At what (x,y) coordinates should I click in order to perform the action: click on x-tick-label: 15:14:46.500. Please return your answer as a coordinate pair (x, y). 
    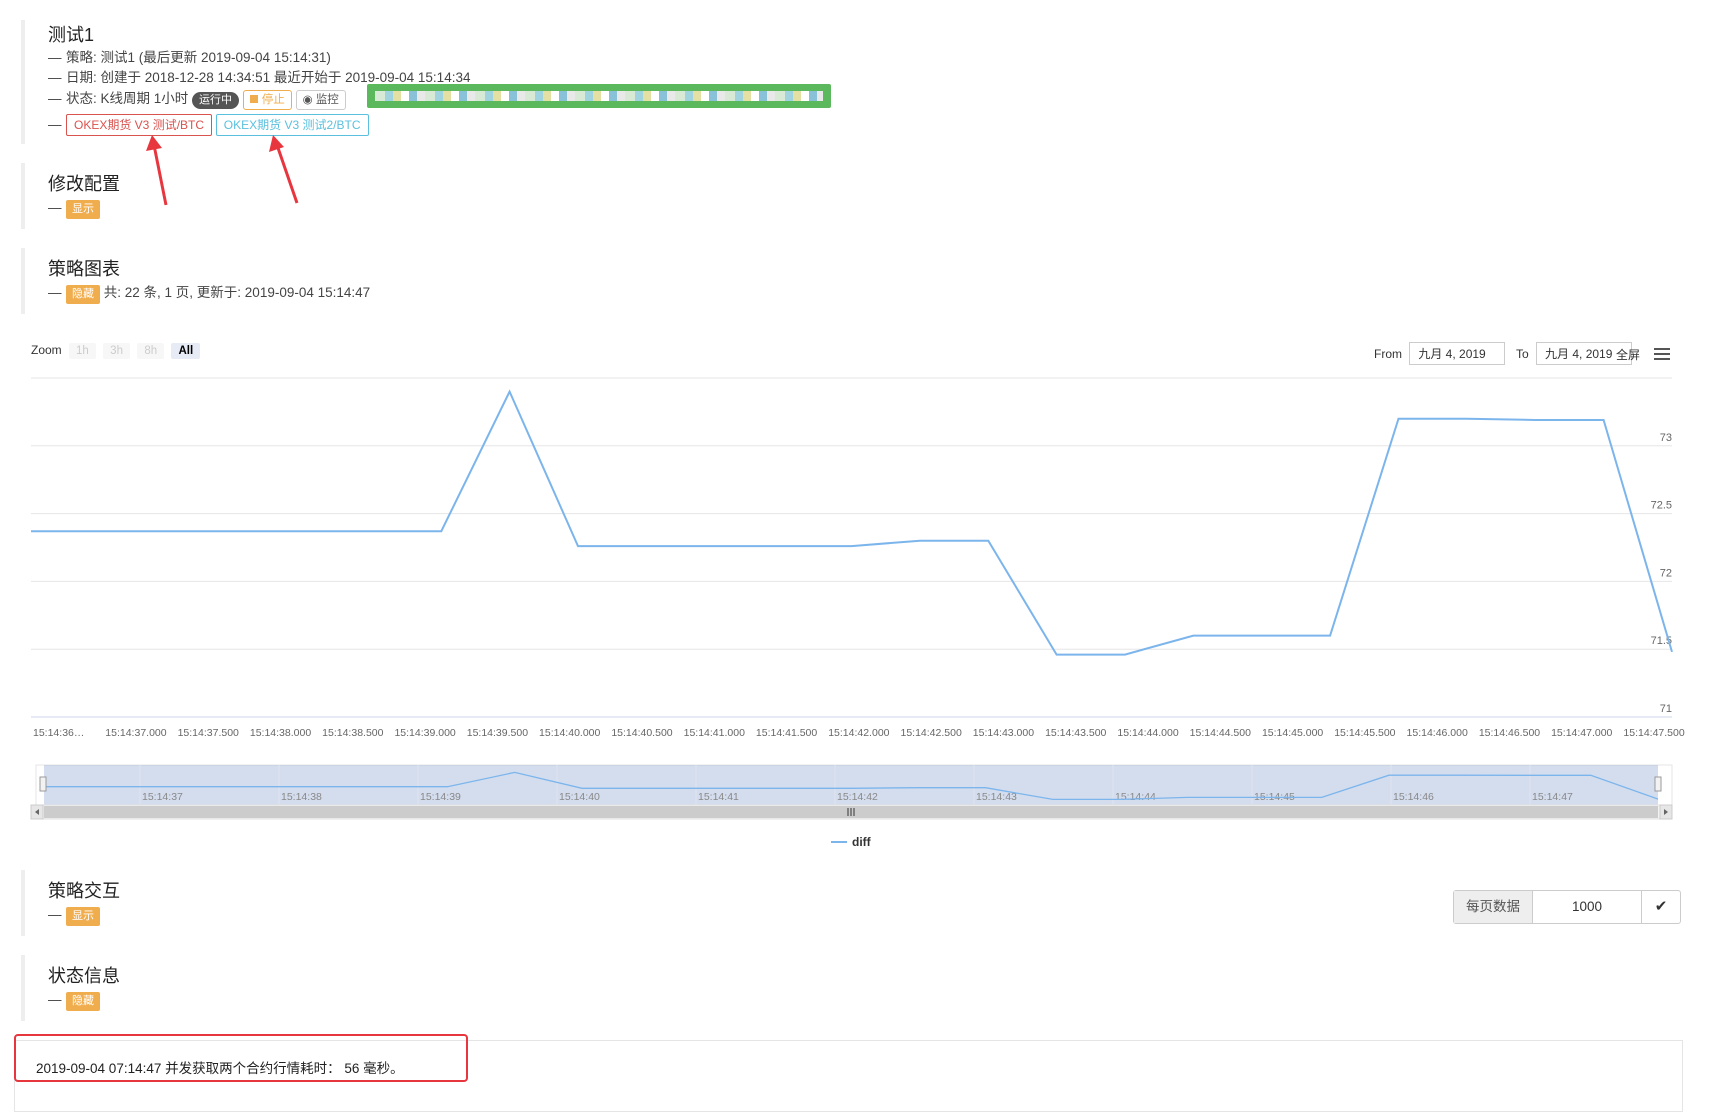
    Looking at the image, I should click on (1509, 733).